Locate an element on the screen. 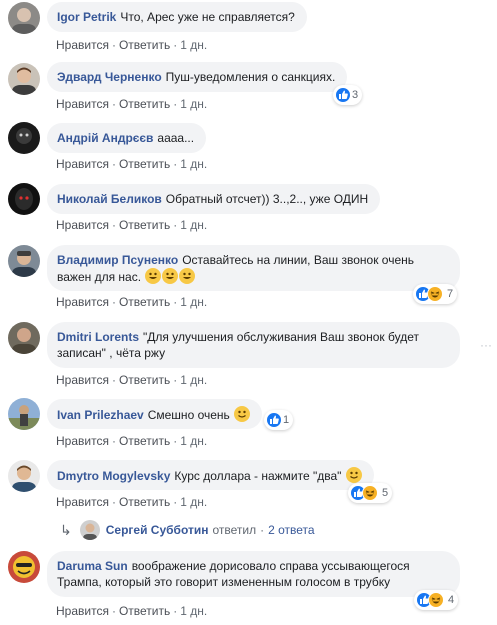 This screenshot has height=625, width=497. reaction-count: 5 is located at coordinates (385, 493).